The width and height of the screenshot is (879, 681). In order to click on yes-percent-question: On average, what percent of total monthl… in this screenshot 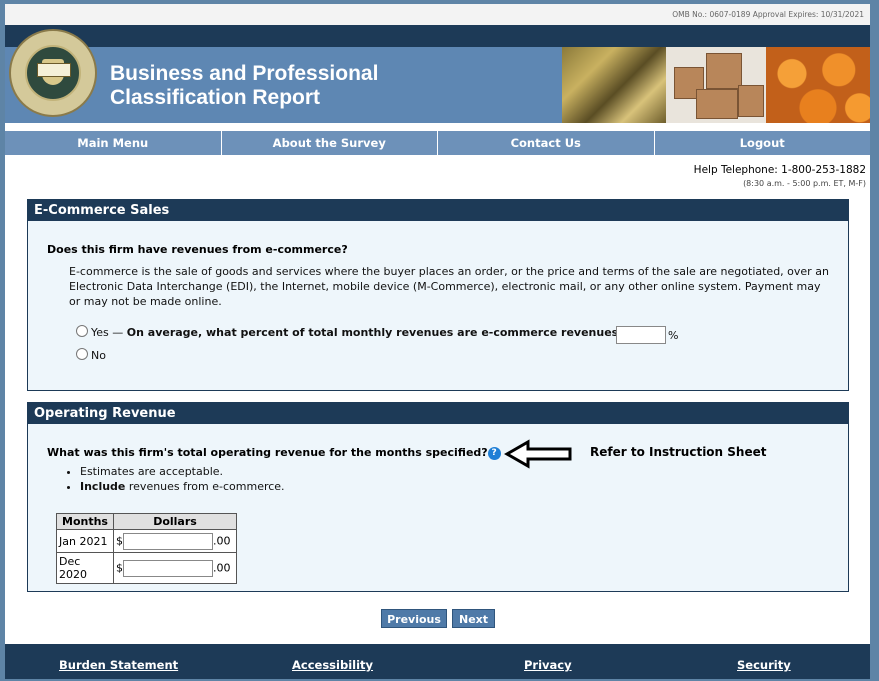, I will do `click(375, 332)`.